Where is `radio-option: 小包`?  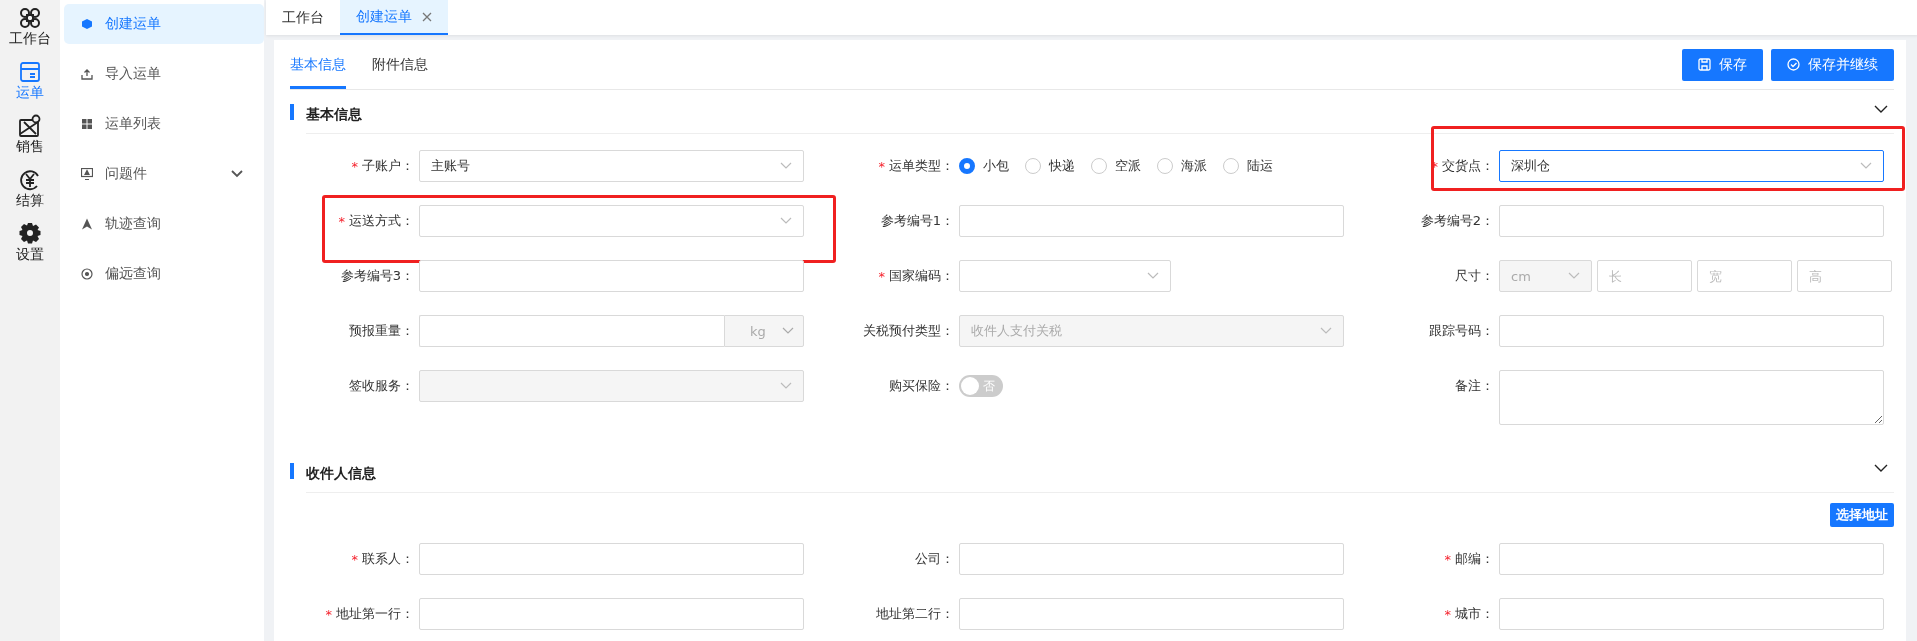
radio-option: 小包 is located at coordinates (984, 166).